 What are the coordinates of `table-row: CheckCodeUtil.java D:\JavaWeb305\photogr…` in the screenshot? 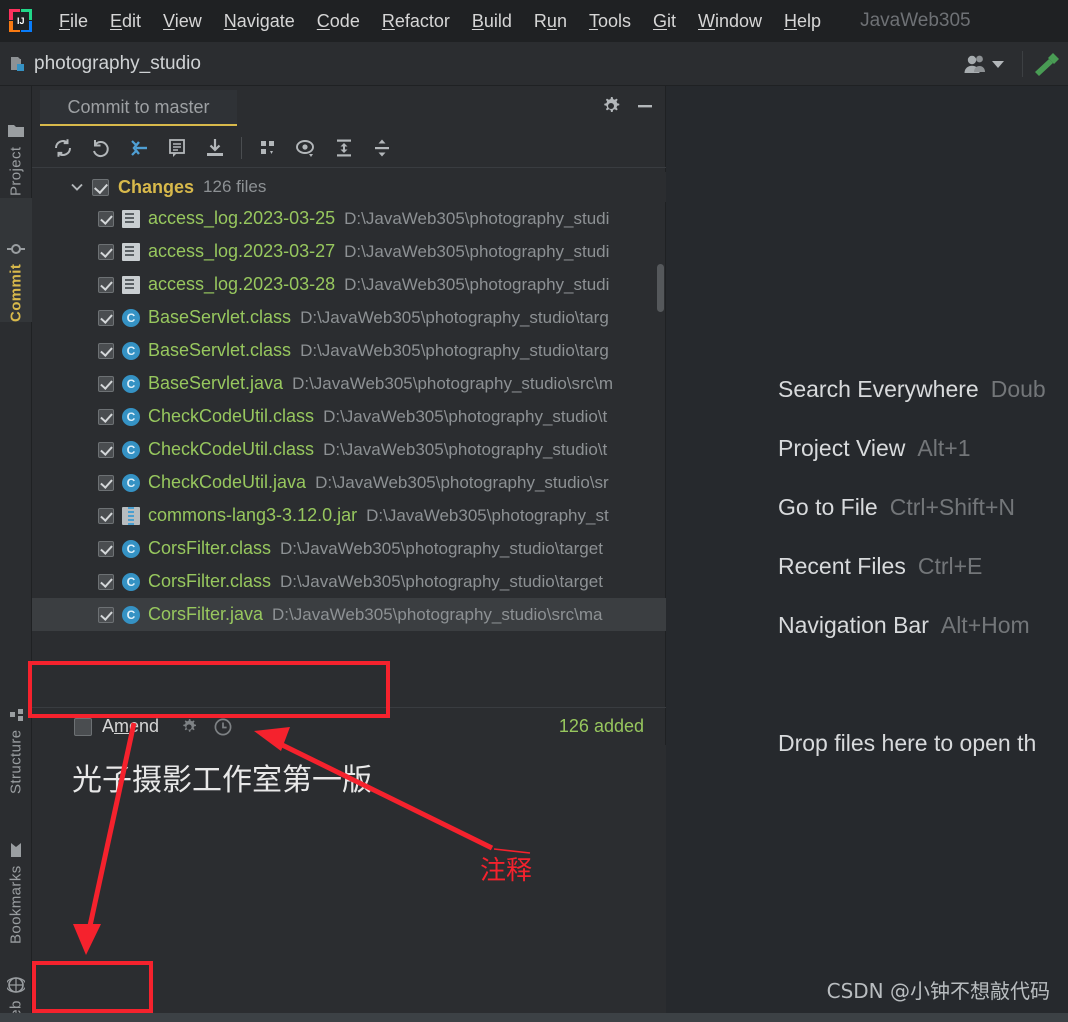 It's located at (349, 482).